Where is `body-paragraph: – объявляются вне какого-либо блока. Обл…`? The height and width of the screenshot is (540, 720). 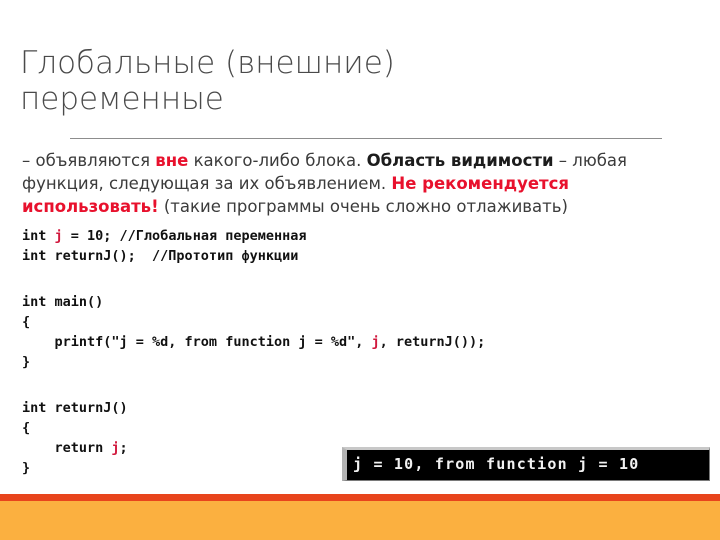
body-paragraph: – объявляются вне какого-либо блока. Обл… is located at coordinates (358, 183).